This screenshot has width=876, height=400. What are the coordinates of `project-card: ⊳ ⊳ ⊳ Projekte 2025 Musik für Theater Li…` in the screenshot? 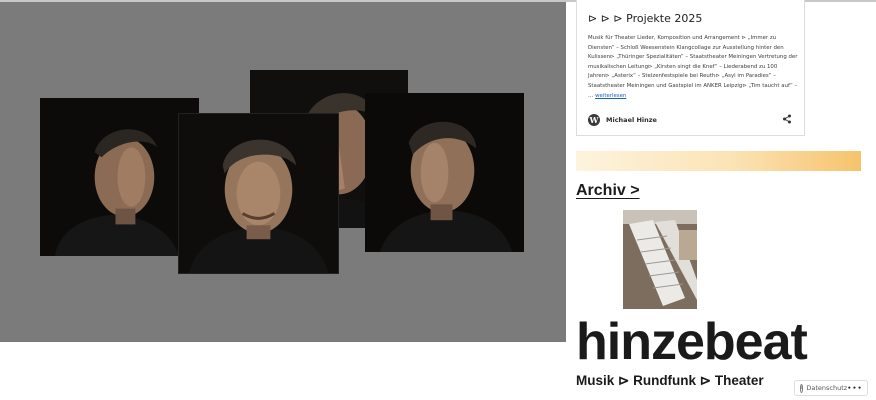 It's located at (690, 68).